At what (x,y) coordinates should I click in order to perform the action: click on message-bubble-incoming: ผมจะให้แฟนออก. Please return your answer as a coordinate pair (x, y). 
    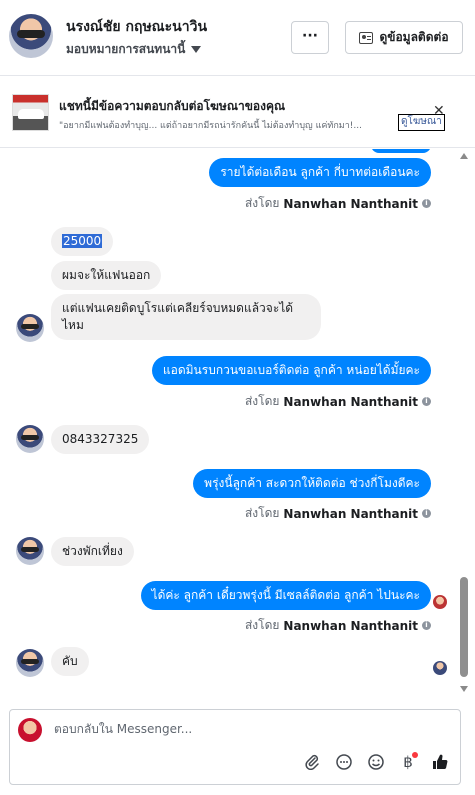
    Looking at the image, I should click on (106, 275).